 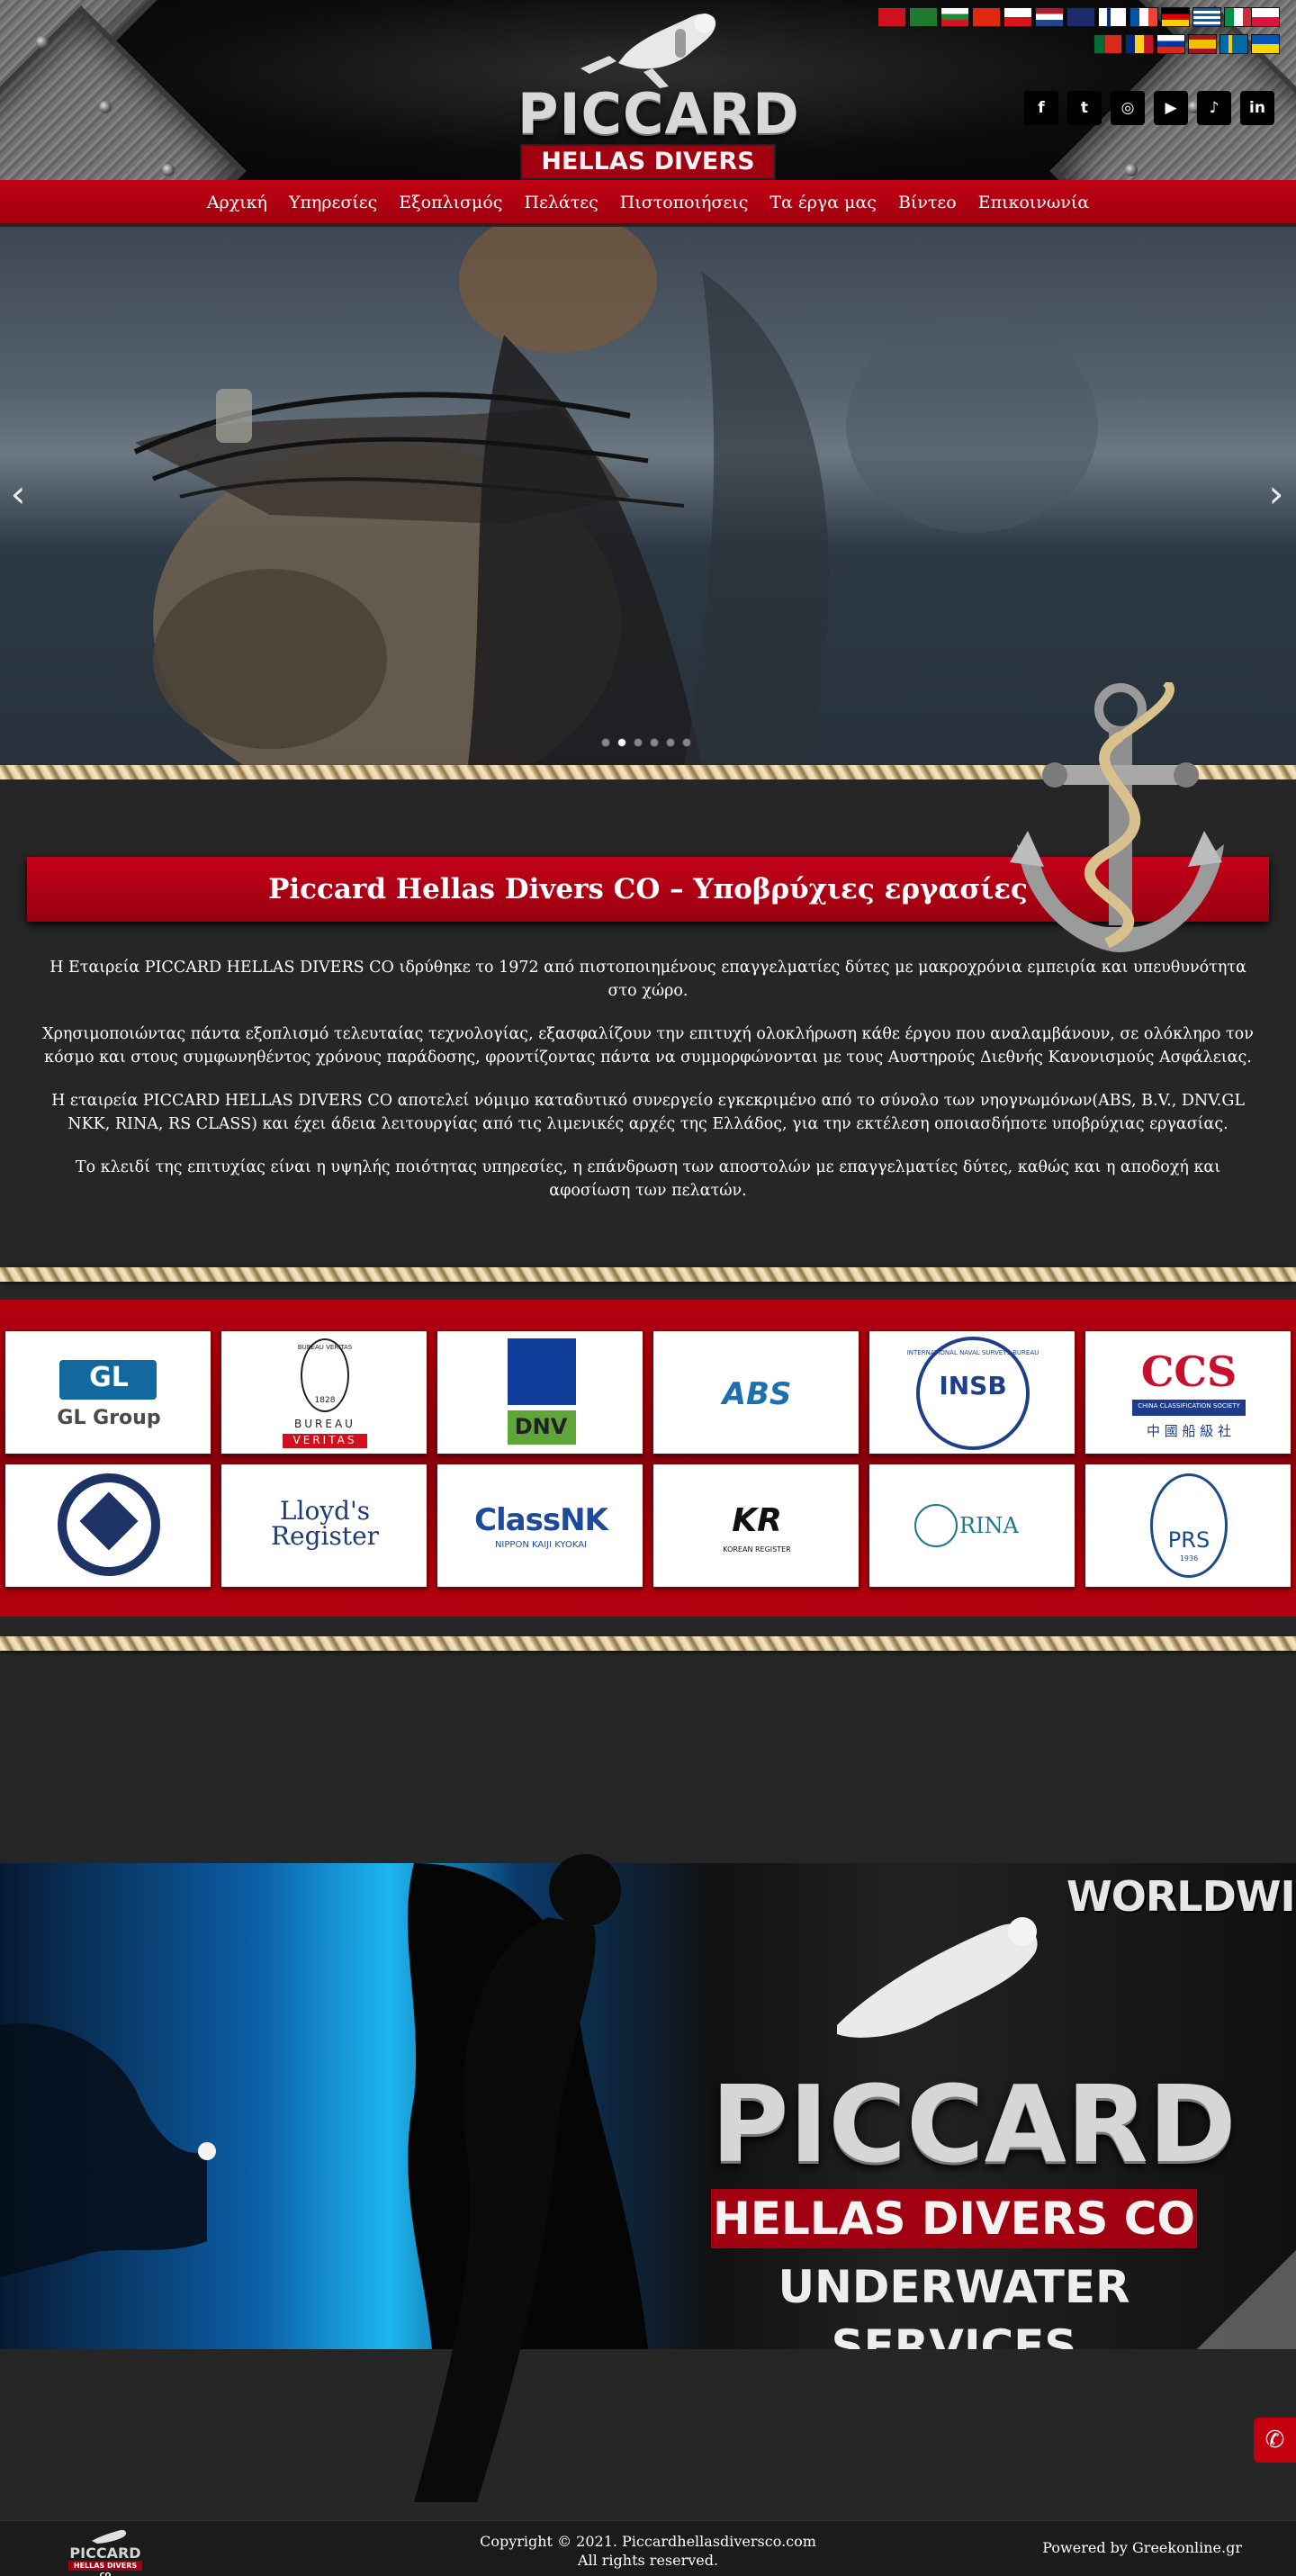 I want to click on bv-year: 1828, so click(x=325, y=1400).